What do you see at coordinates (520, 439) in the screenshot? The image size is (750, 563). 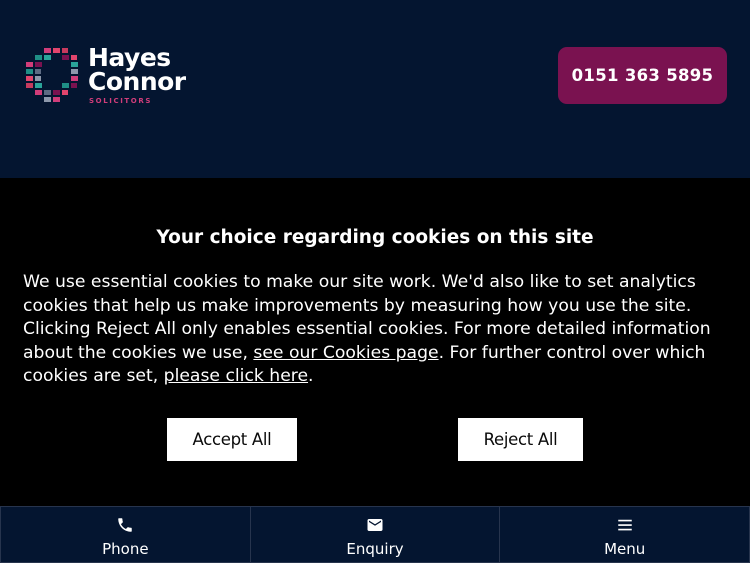 I see `reject-all-button: Reject All` at bounding box center [520, 439].